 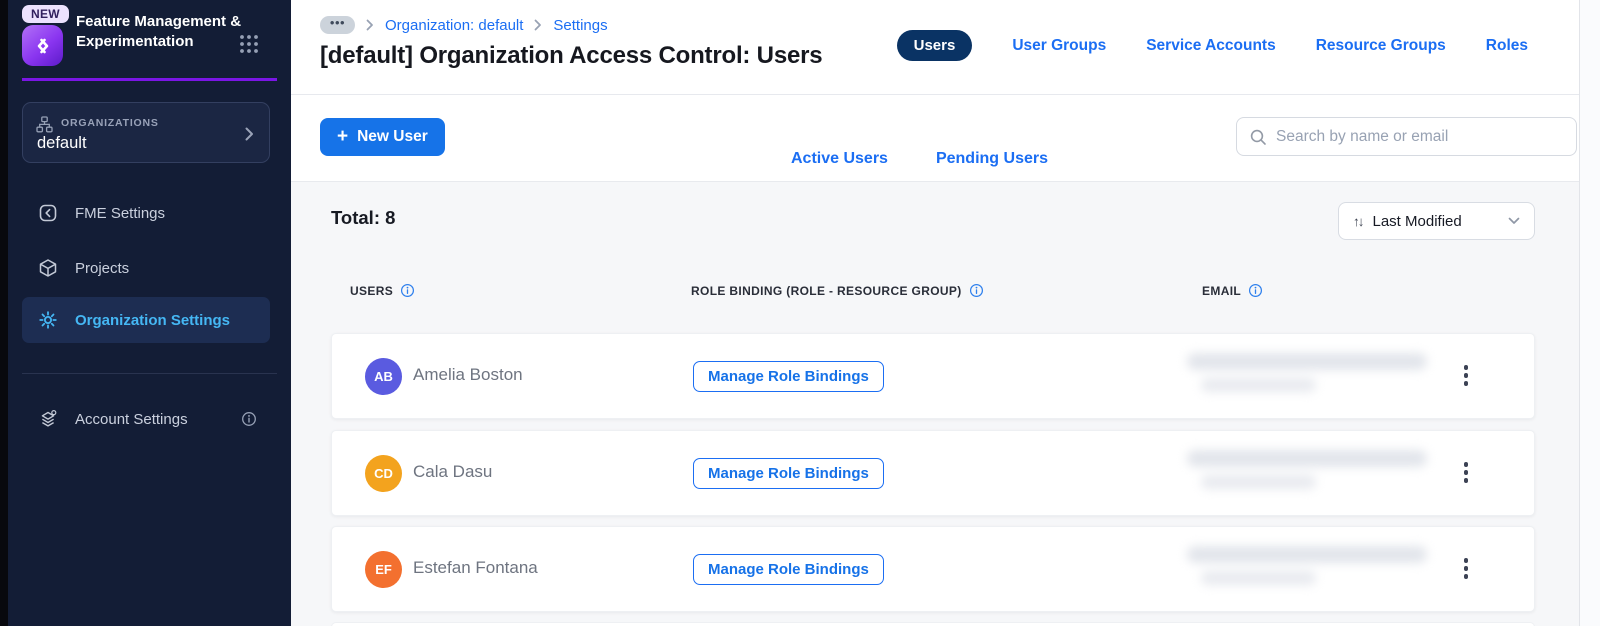 I want to click on column-header-email: EMAIL, so click(x=1232, y=290).